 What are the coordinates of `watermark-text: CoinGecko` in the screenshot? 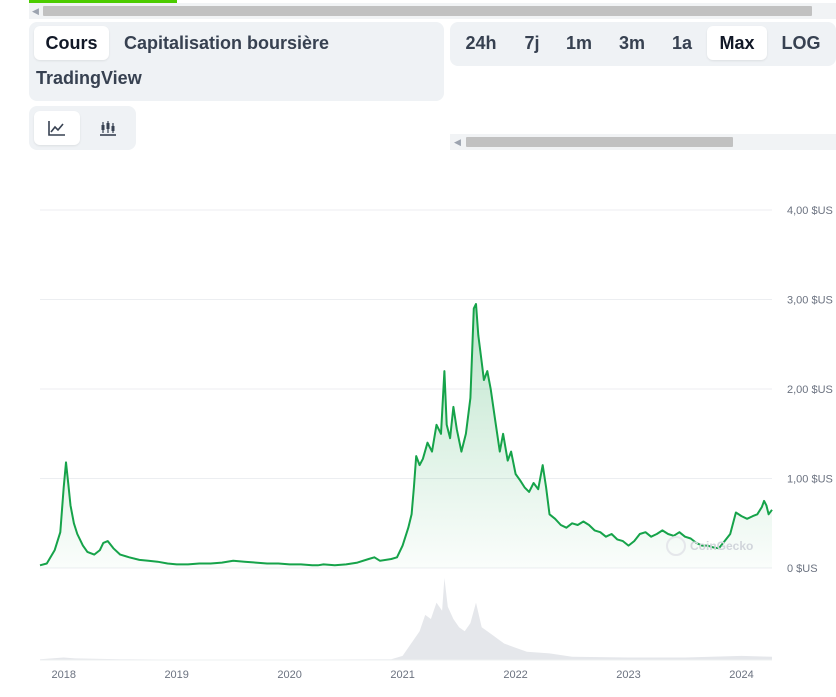 It's located at (721, 546).